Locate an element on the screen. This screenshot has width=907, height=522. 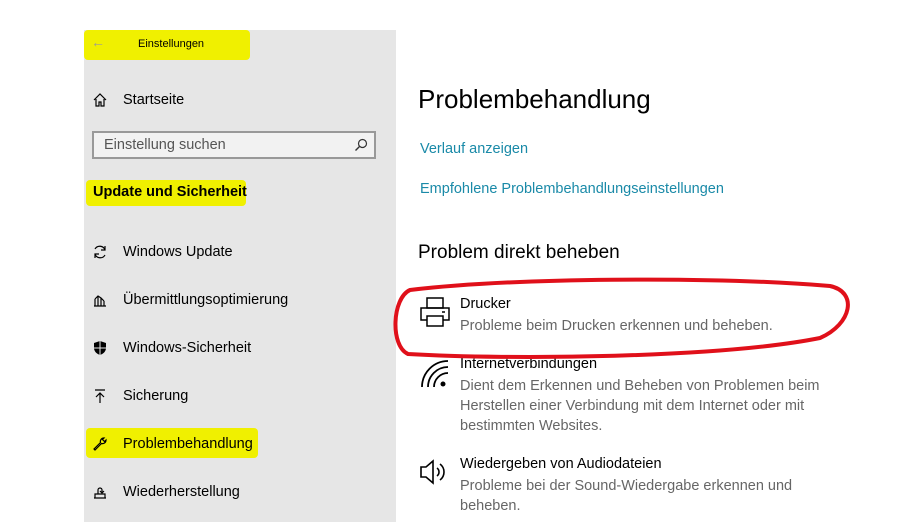
recovery-icon is located at coordinates (100, 492).